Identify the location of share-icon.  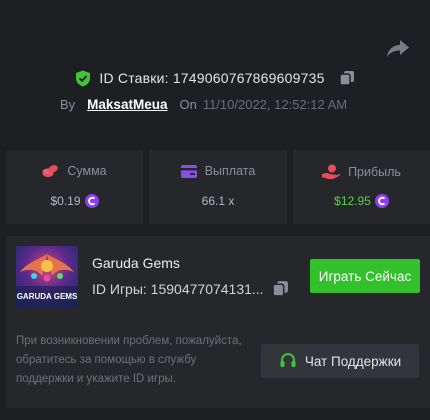
(398, 48).